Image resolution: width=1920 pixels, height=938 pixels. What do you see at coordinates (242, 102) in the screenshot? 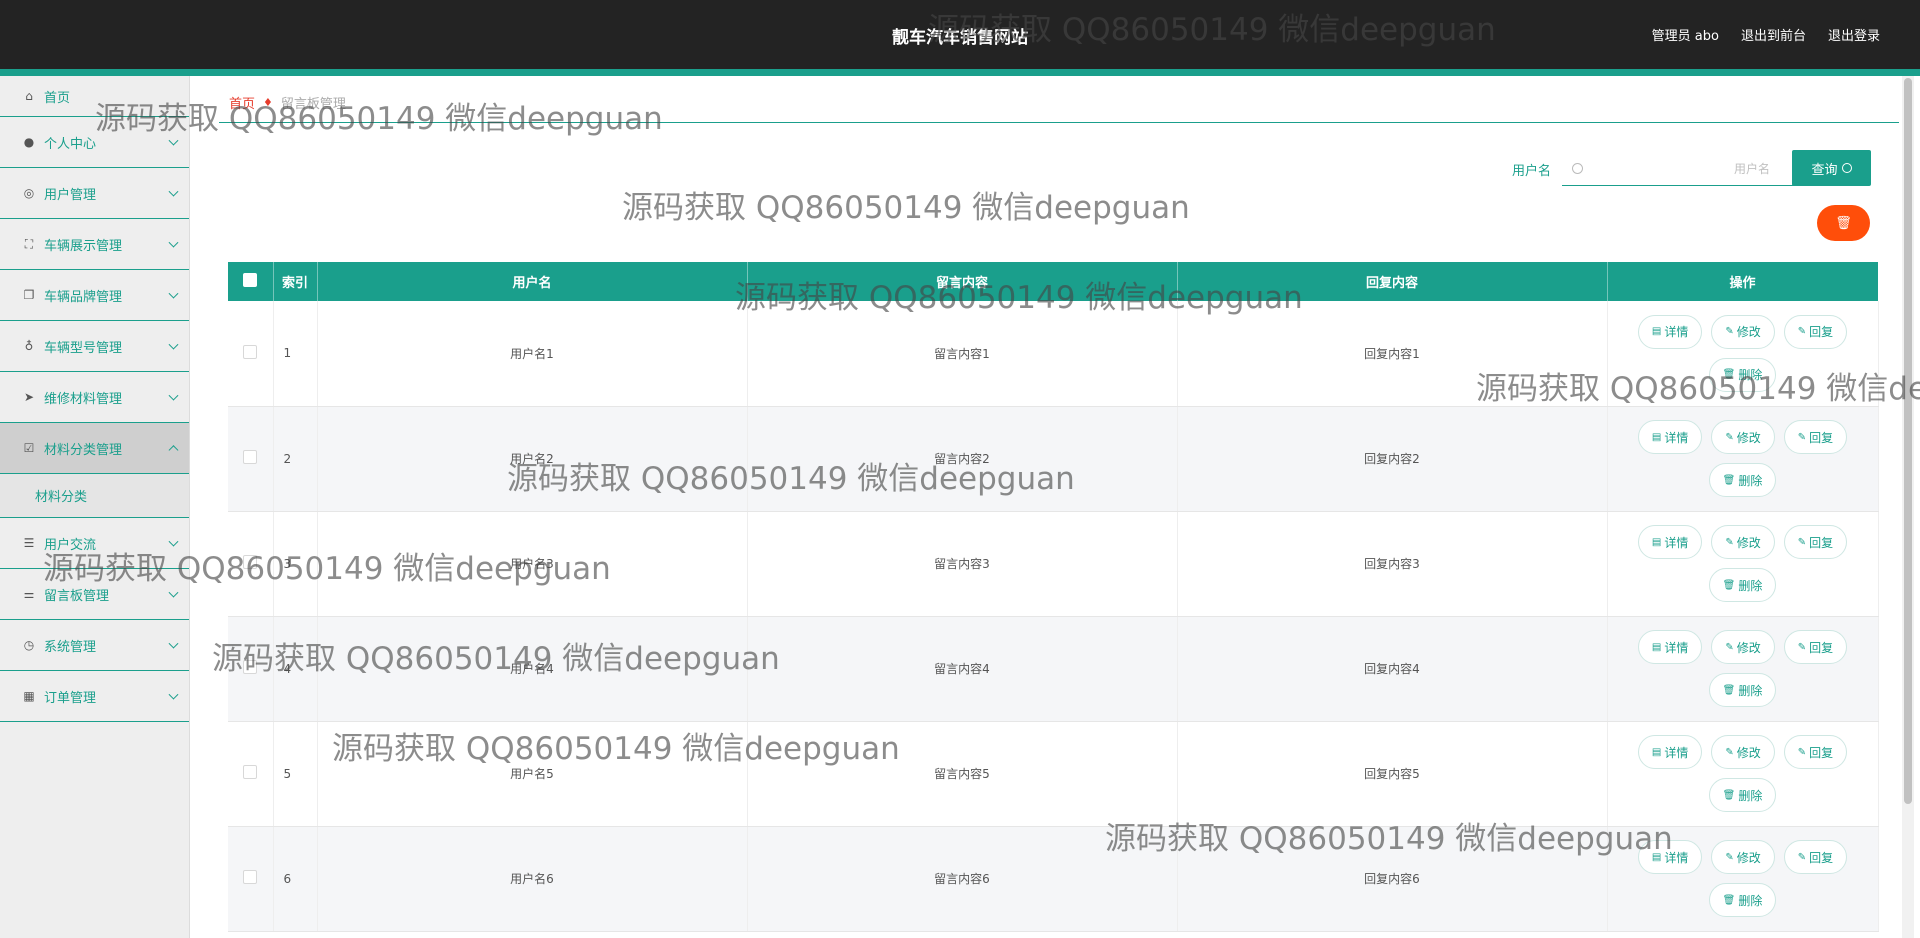
I see `breadcrumb-home: 首页` at bounding box center [242, 102].